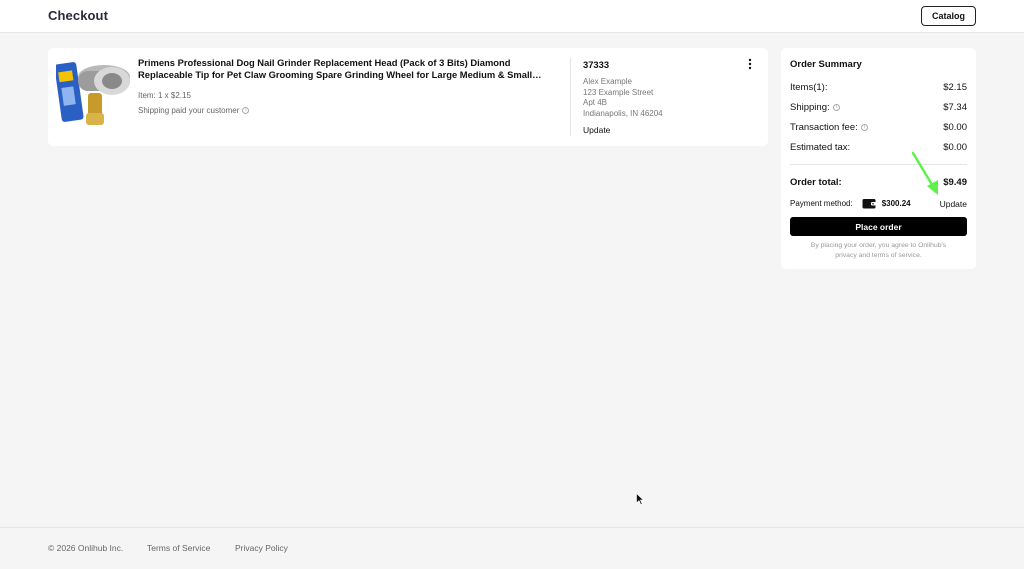  What do you see at coordinates (640, 499) in the screenshot?
I see `mouse-cursor-icon` at bounding box center [640, 499].